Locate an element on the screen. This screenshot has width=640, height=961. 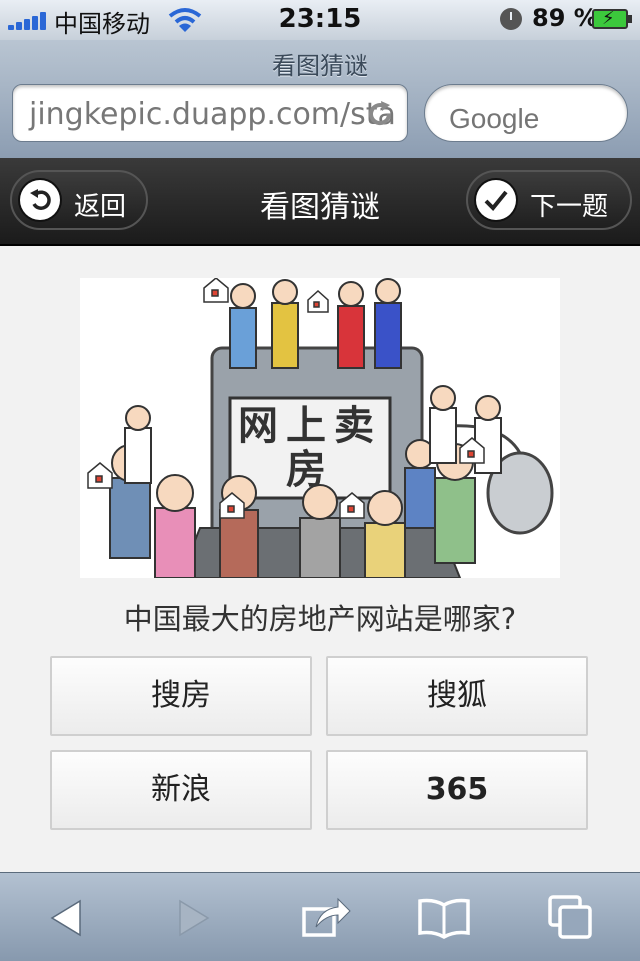
back-arrow-icon is located at coordinates (70, 918).